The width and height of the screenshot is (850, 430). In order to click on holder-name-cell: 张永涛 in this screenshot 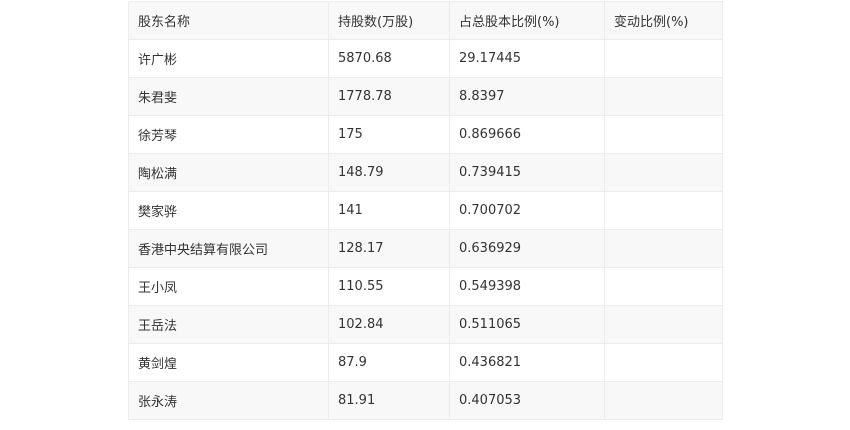, I will do `click(228, 400)`.